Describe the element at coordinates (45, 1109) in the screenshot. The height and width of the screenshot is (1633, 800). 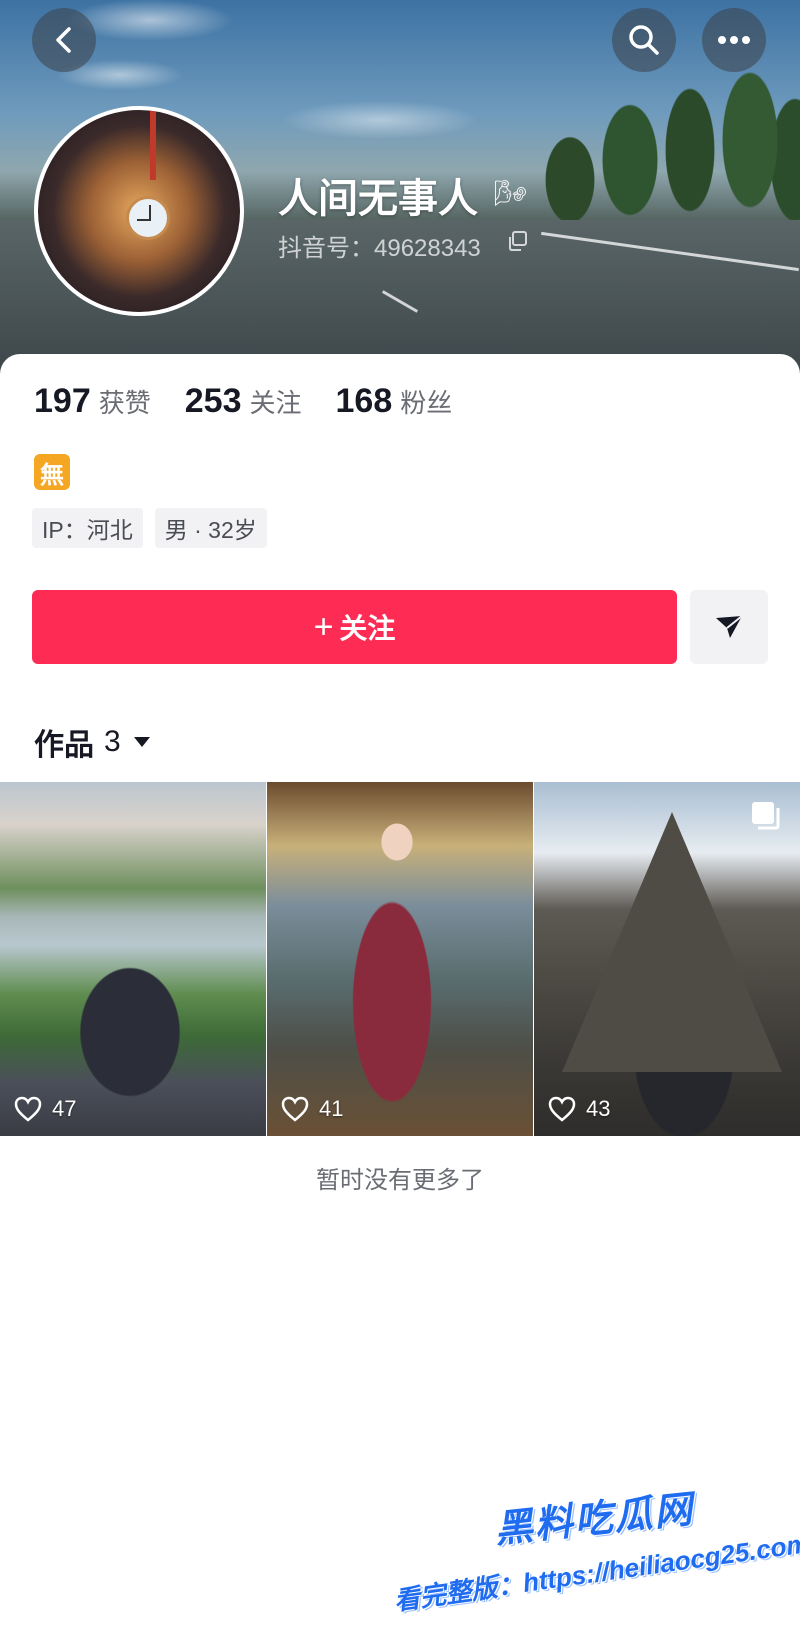
I see `like-count: 47` at that location.